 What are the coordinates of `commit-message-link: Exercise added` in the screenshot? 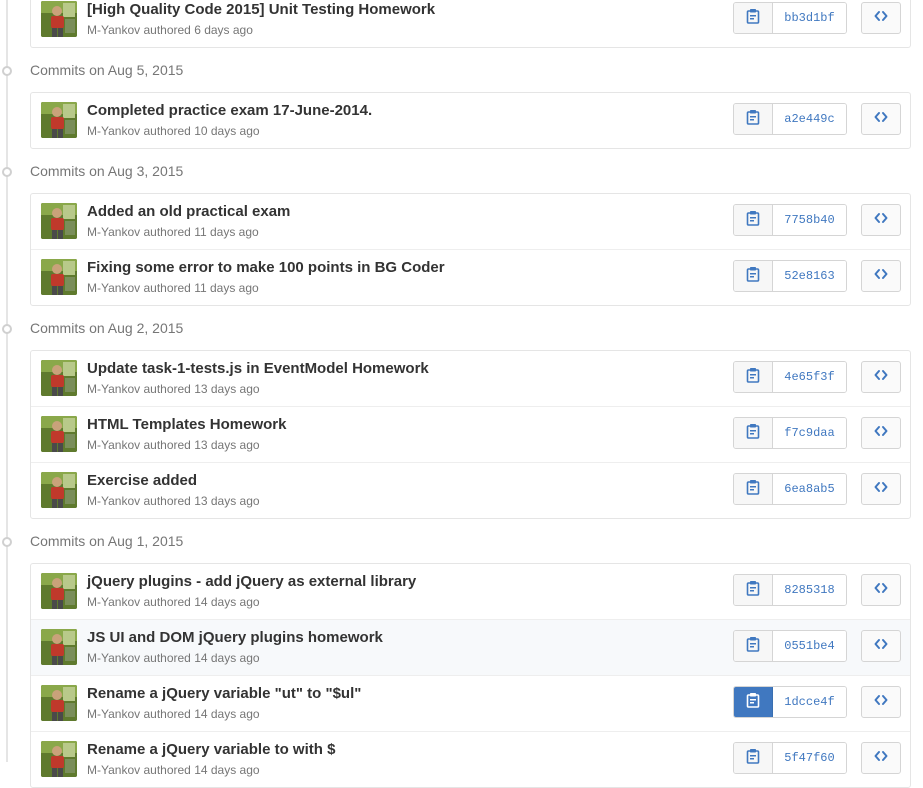 It's located at (142, 480).